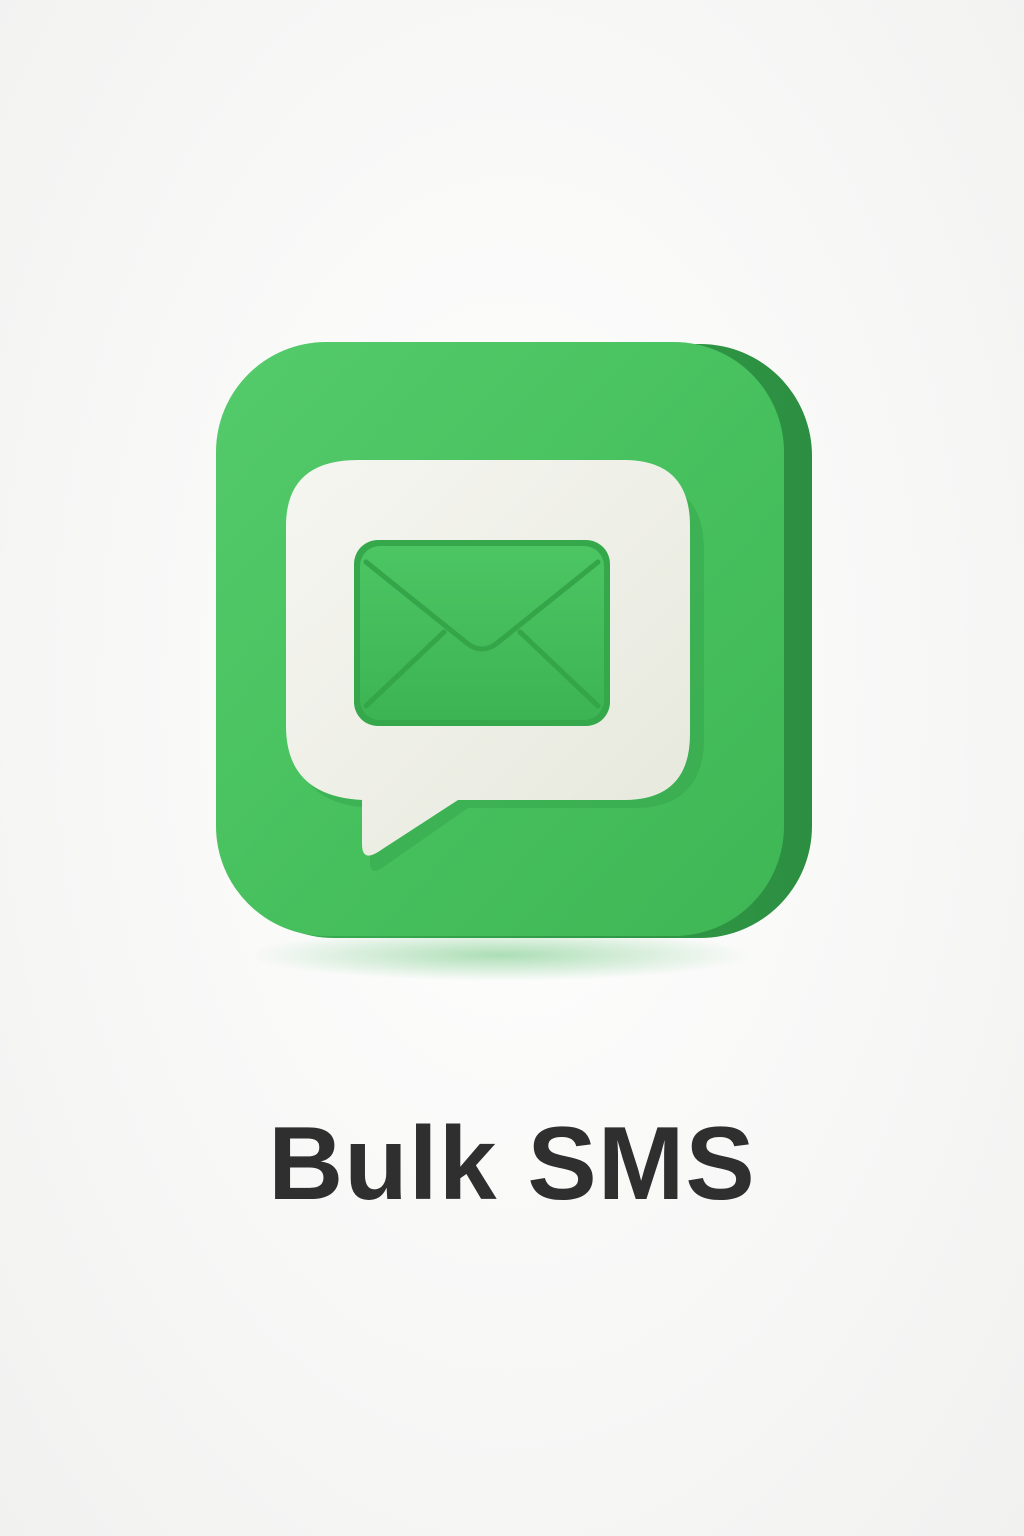 This screenshot has width=1024, height=1536. I want to click on envelope-icon, so click(482, 633).